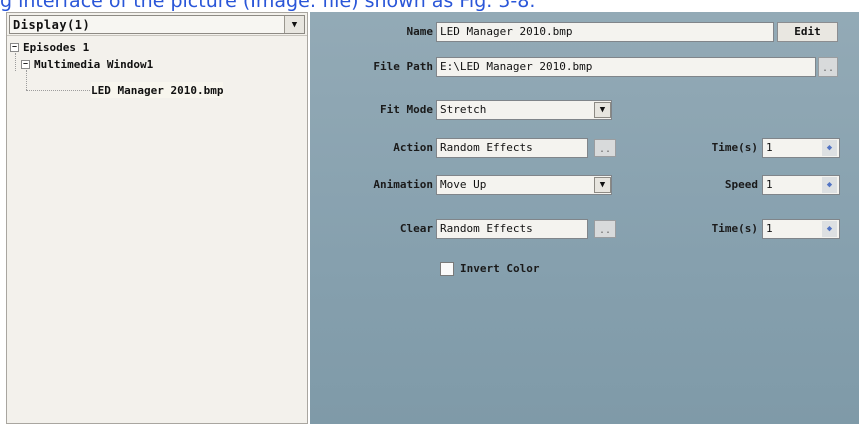 This screenshot has height=424, width=859. What do you see at coordinates (605, 148) in the screenshot?
I see `action-effects-button: ..` at bounding box center [605, 148].